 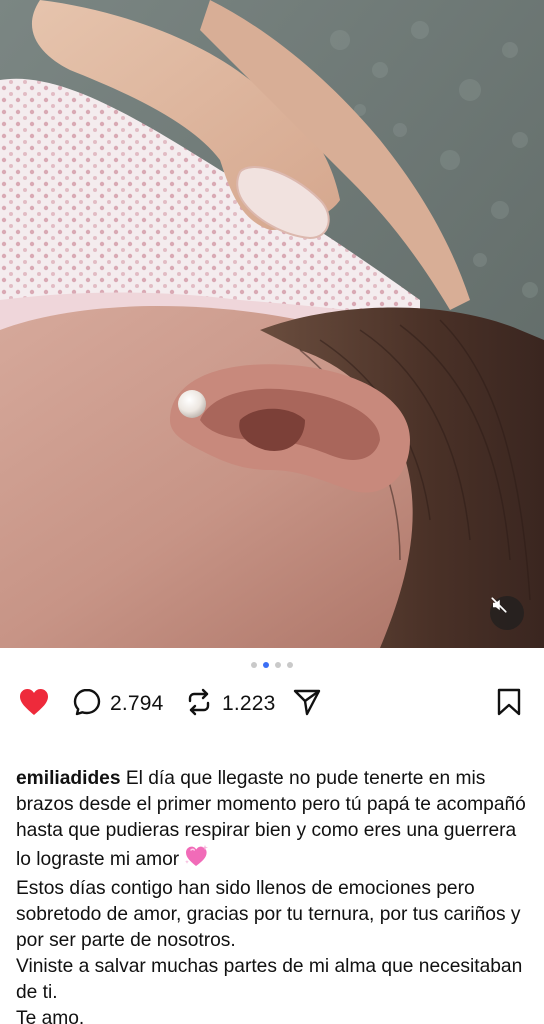 What do you see at coordinates (266, 665) in the screenshot?
I see `carousel-dot-active` at bounding box center [266, 665].